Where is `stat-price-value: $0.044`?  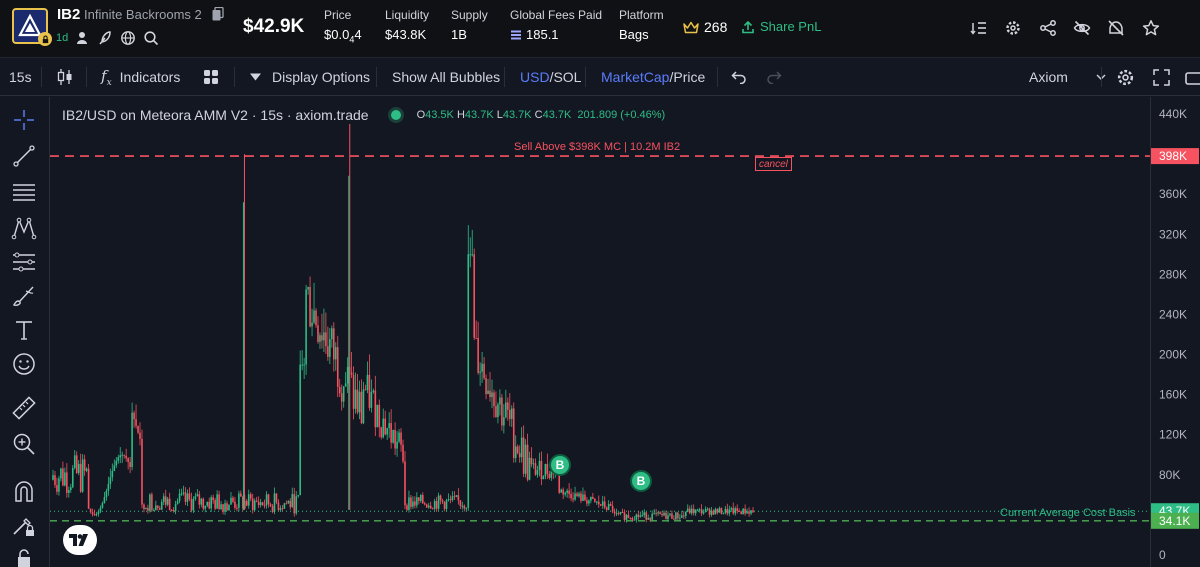 stat-price-value: $0.044 is located at coordinates (343, 36).